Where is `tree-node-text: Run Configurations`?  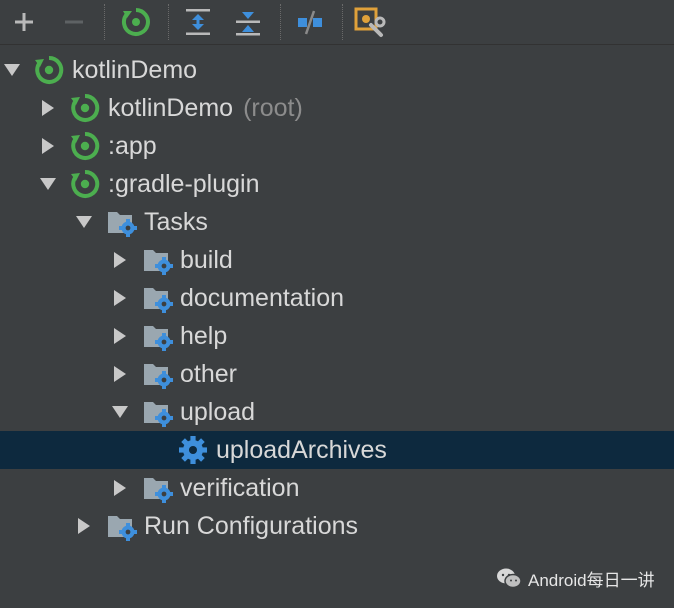
tree-node-text: Run Configurations is located at coordinates (251, 526).